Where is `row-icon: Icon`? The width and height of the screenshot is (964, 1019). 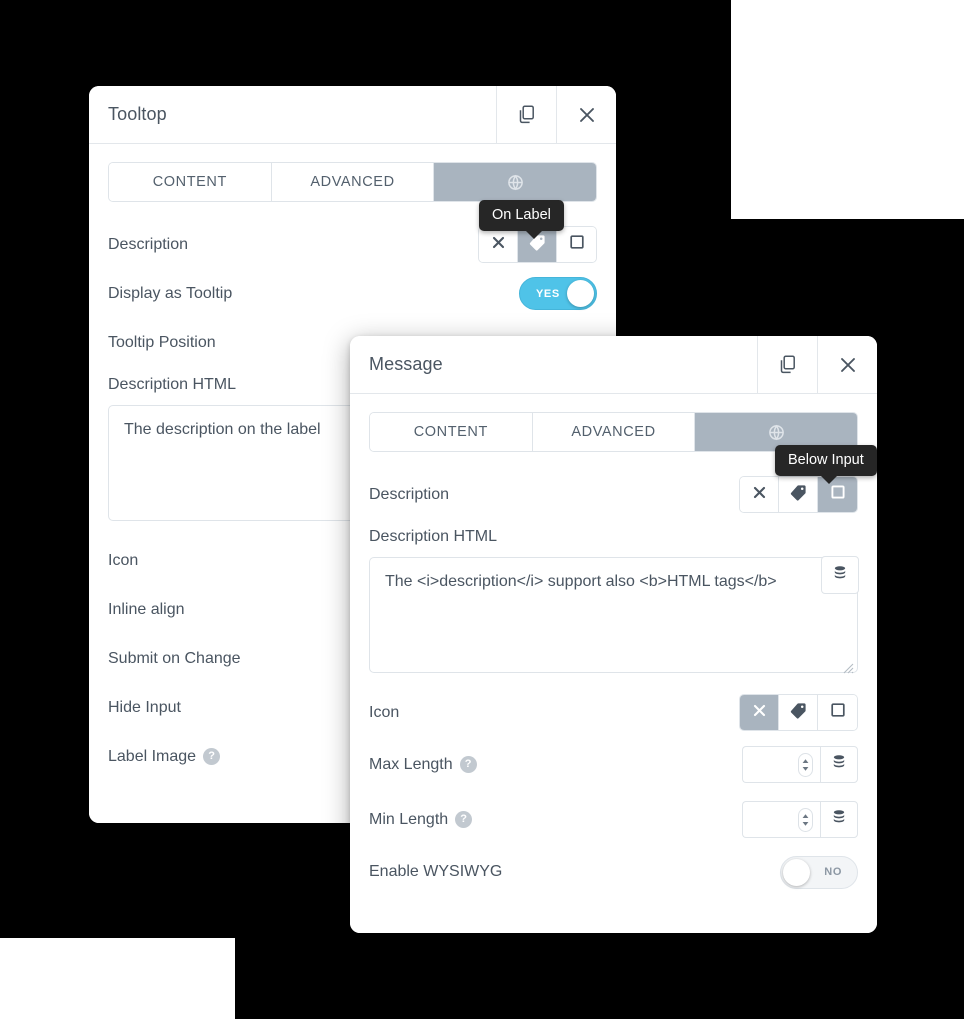
row-icon: Icon is located at coordinates (613, 712).